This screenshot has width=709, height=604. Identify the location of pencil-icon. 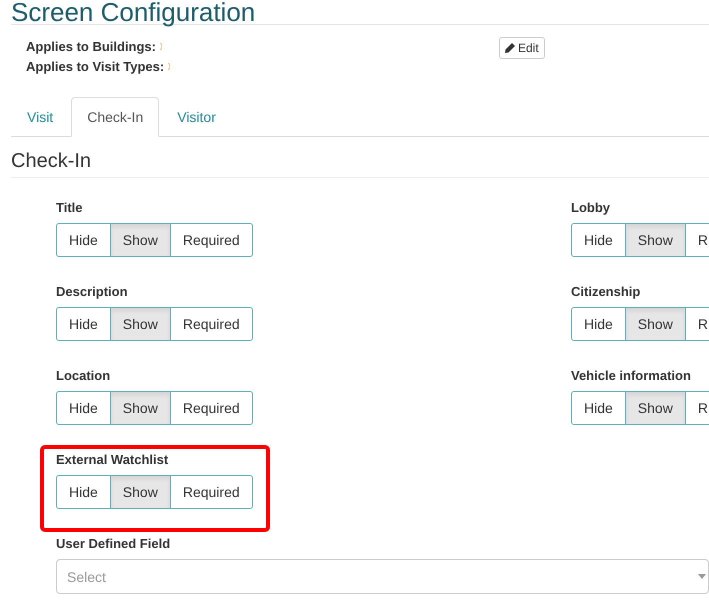
(510, 48).